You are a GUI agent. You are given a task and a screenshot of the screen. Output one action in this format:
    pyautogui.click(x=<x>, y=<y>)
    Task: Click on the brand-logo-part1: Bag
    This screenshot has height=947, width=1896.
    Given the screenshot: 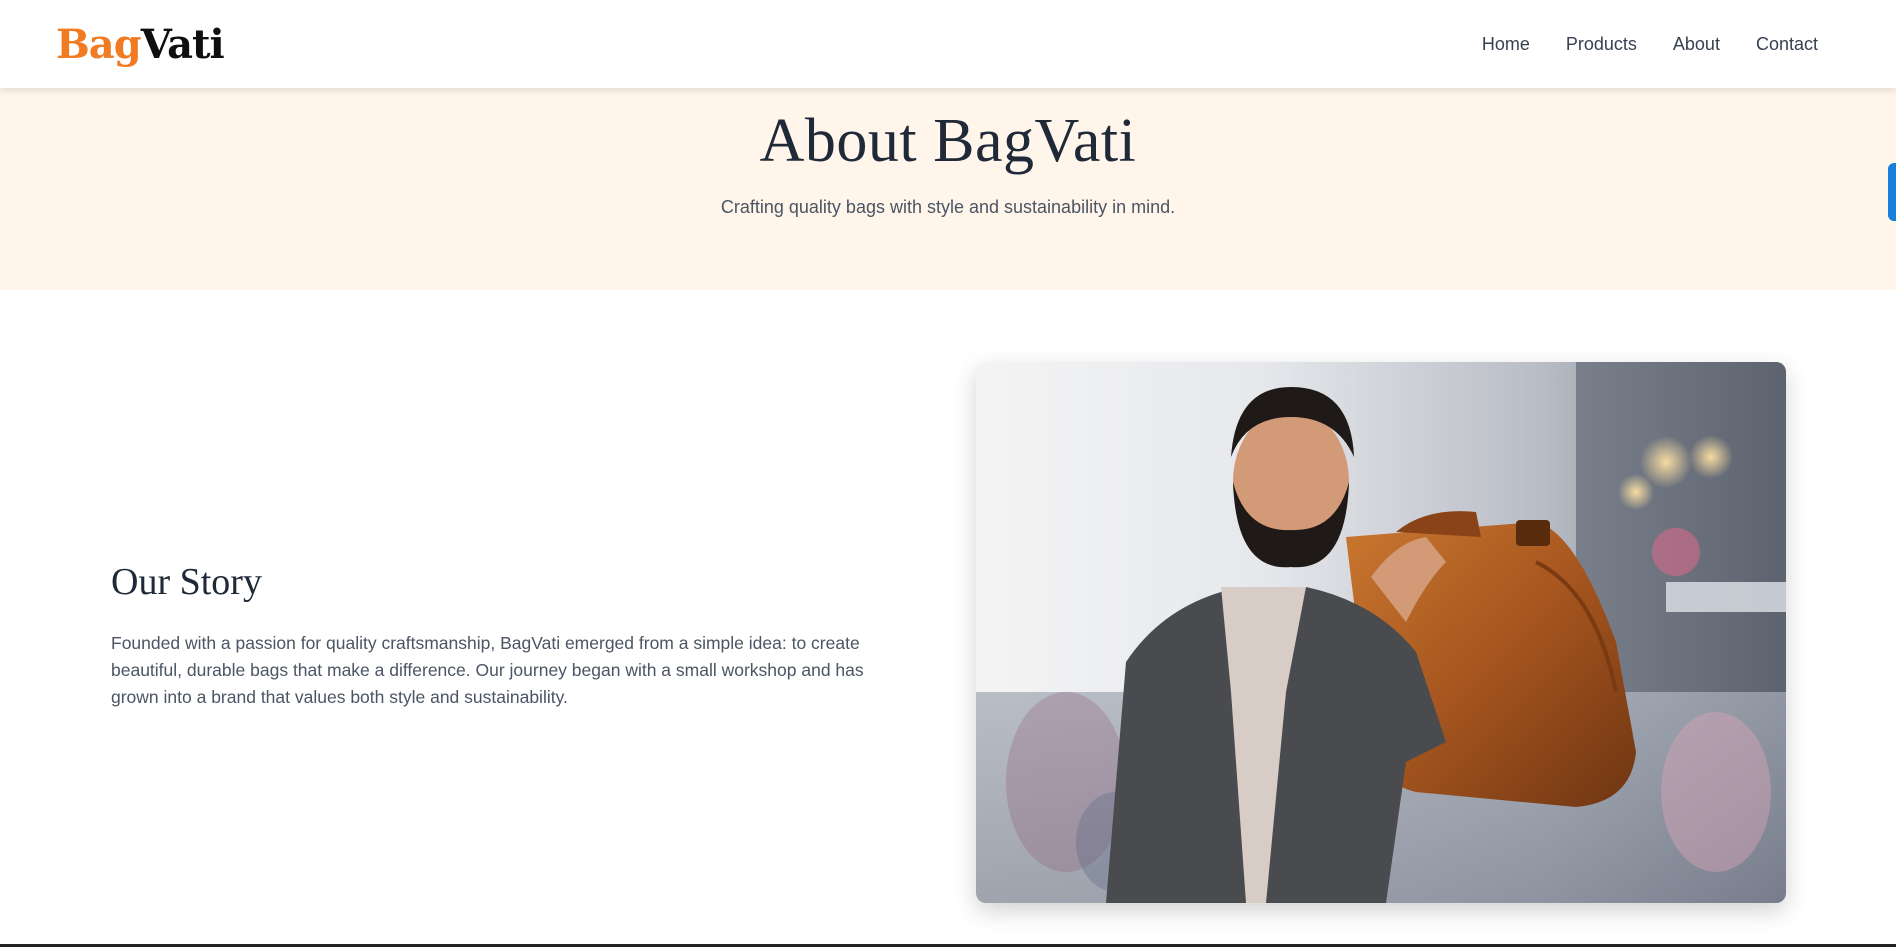 What is the action you would take?
    pyautogui.click(x=99, y=44)
    